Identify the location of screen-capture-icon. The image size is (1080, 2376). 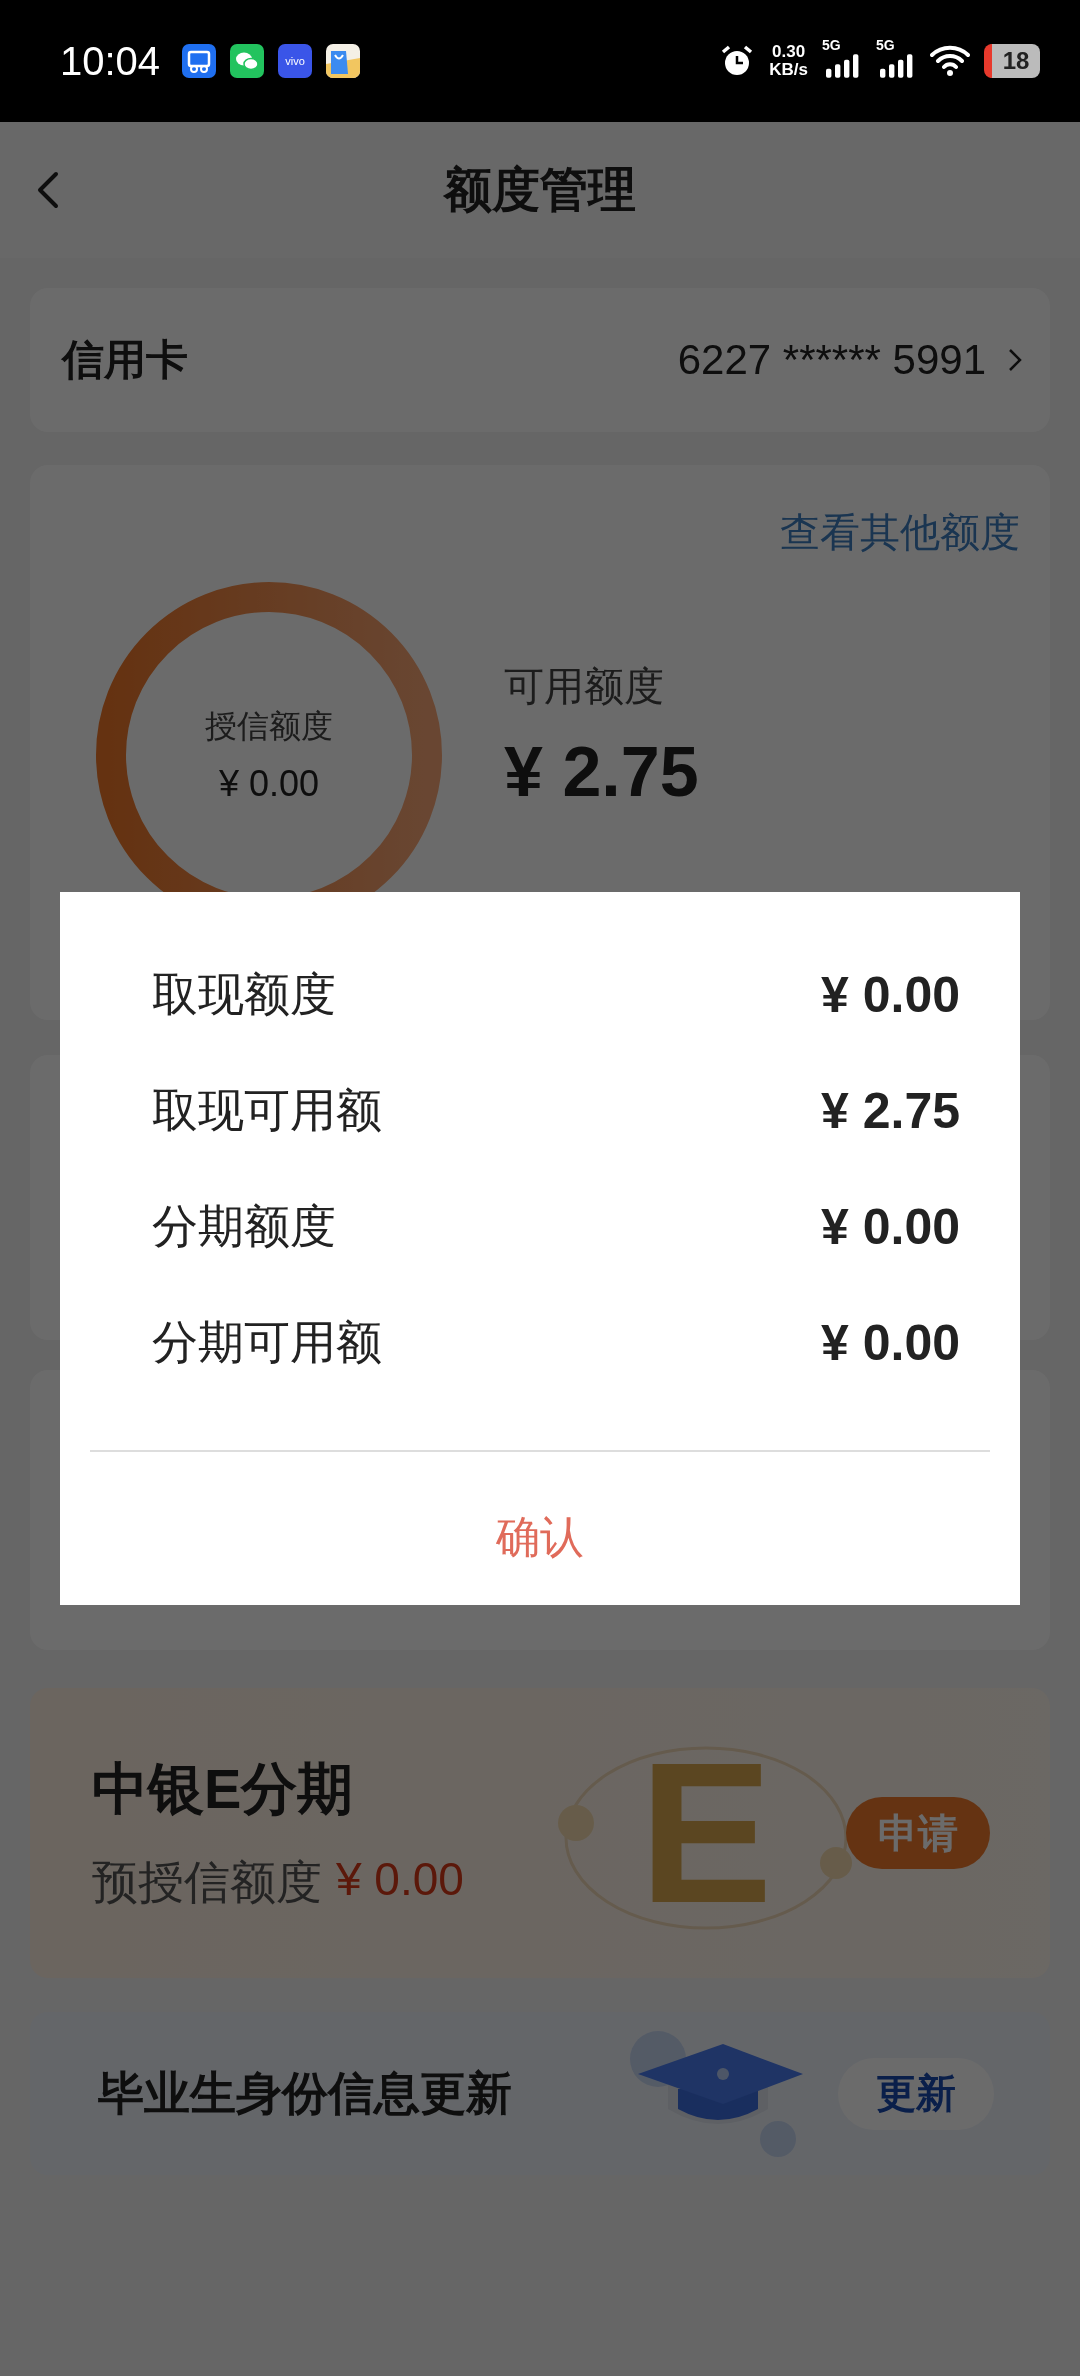
(199, 61).